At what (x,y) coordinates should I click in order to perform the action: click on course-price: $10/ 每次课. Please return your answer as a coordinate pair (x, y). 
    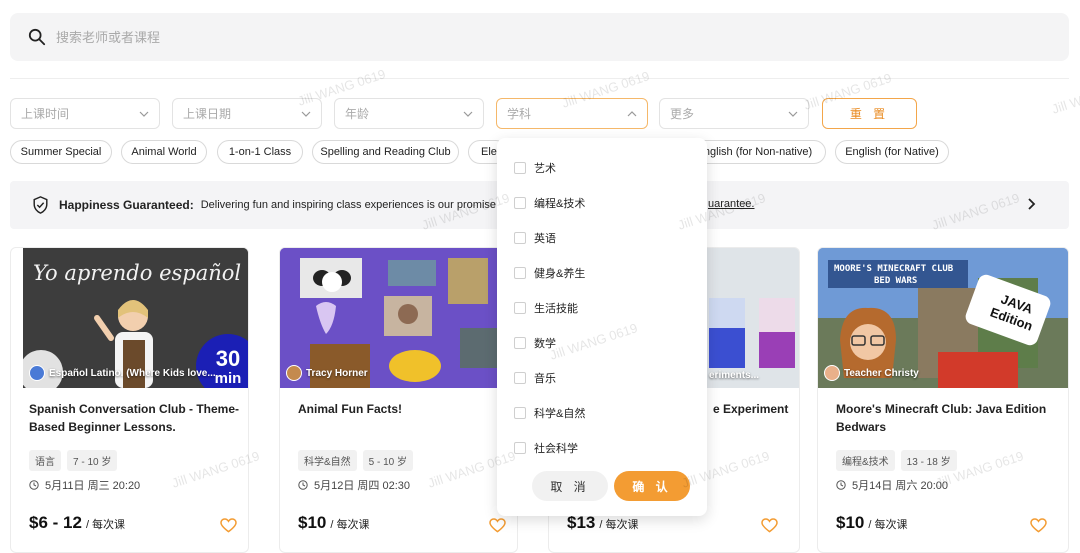
    Looking at the image, I should click on (334, 523).